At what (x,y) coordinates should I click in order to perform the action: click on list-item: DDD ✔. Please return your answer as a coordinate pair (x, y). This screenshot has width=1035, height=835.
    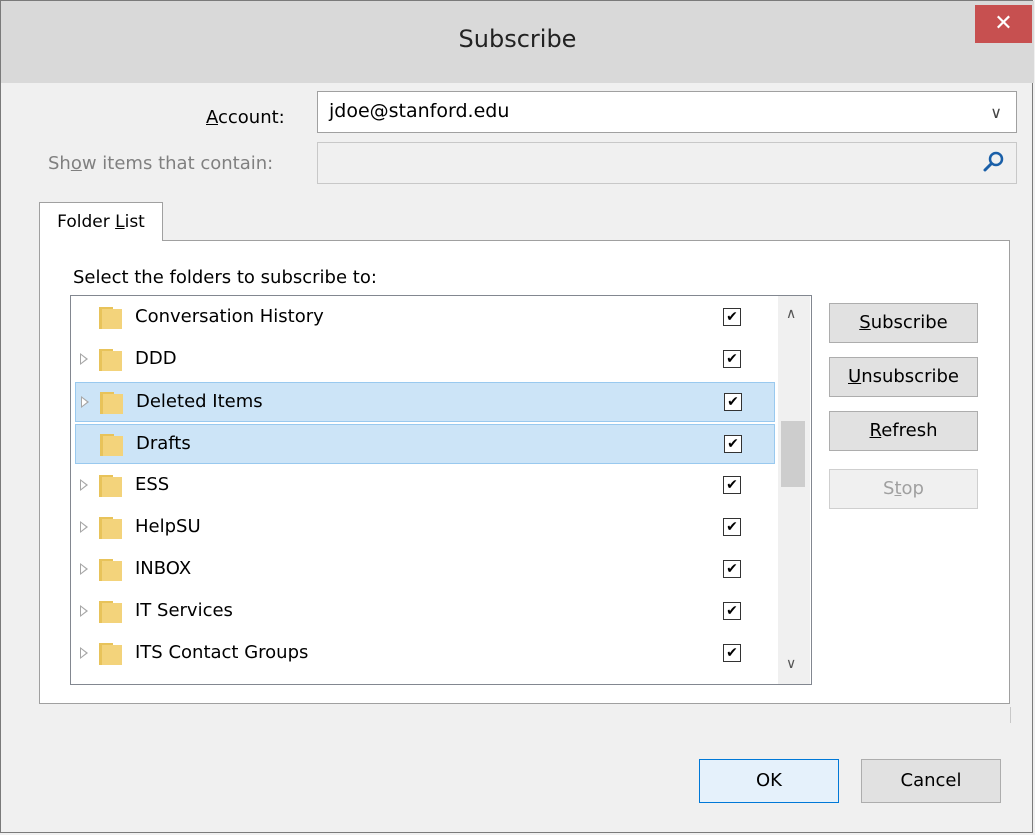
    Looking at the image, I should click on (425, 360).